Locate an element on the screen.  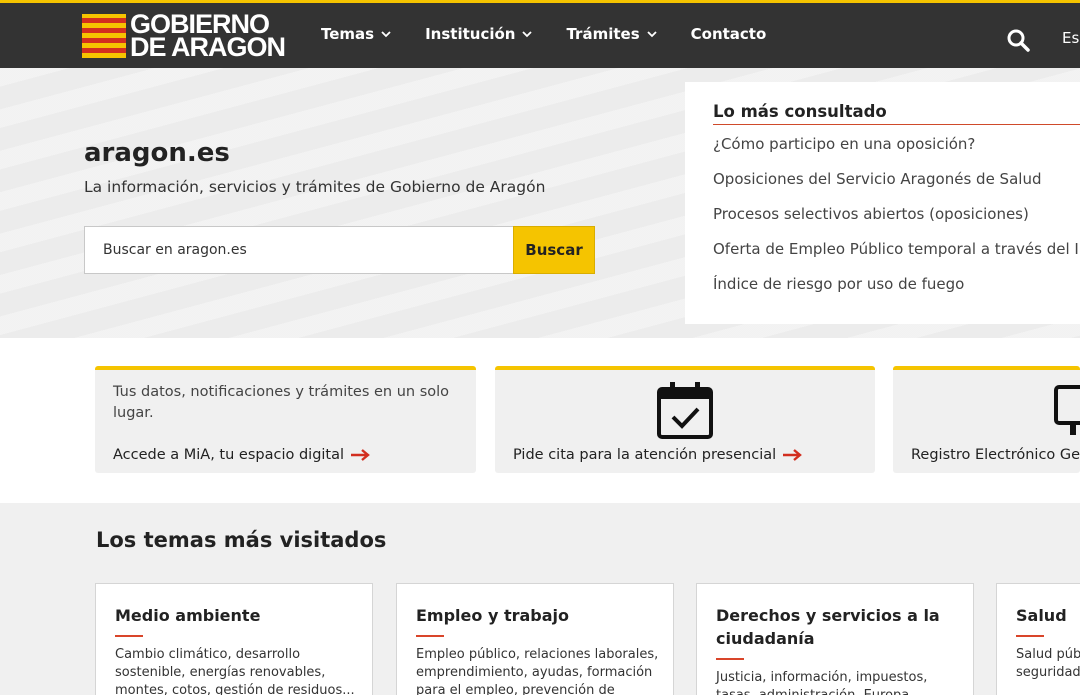
logo-text: GOBIERNO DE ARAGON is located at coordinates (208, 36).